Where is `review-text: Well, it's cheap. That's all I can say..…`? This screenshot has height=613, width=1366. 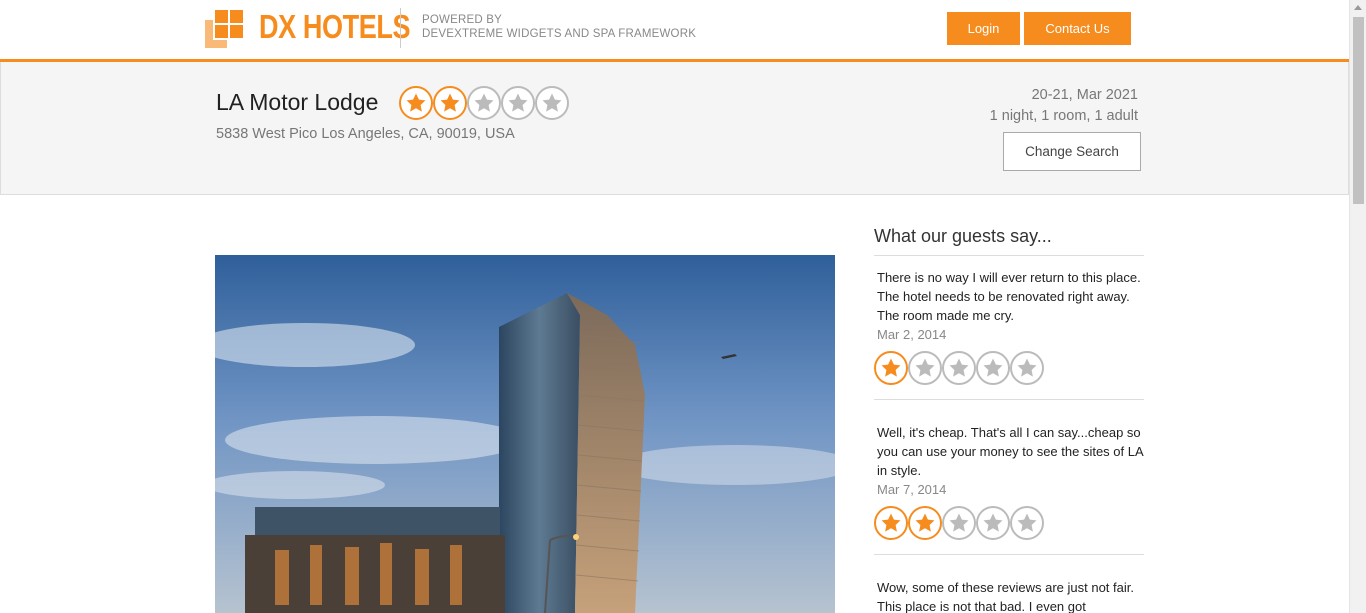
review-text: Well, it's cheap. That's all I can say..… is located at coordinates (1010, 451).